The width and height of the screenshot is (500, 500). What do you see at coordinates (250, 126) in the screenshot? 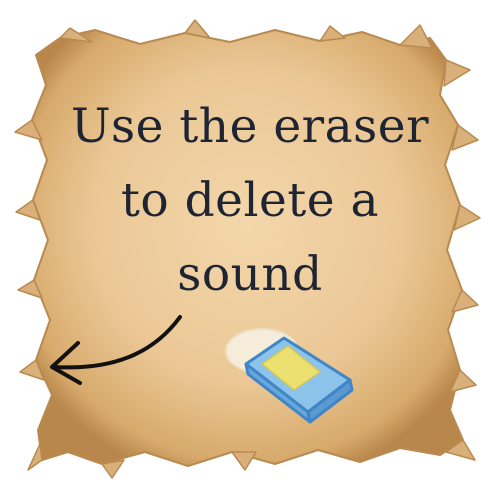
I see `tutorial-line-1: Use the eraser` at bounding box center [250, 126].